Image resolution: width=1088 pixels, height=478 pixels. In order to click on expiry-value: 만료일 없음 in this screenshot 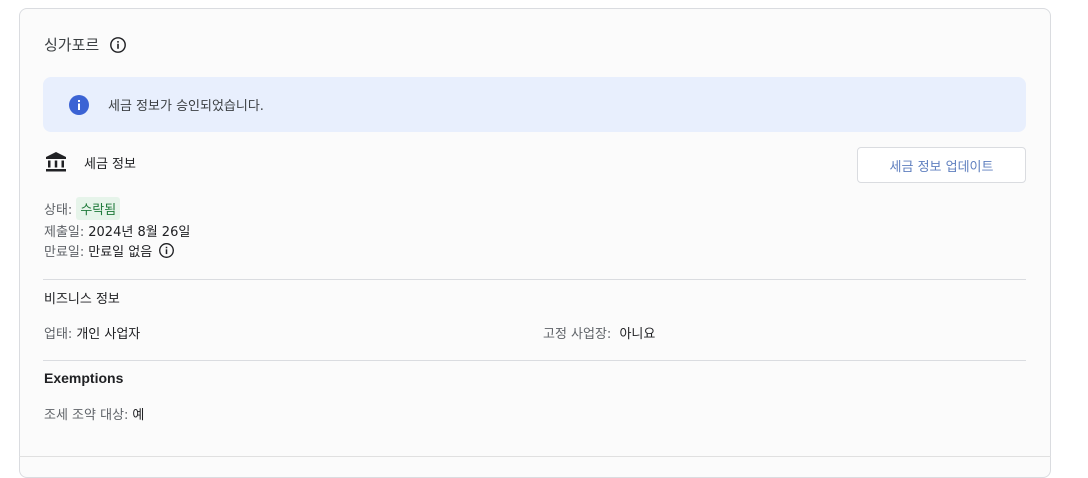, I will do `click(120, 252)`.